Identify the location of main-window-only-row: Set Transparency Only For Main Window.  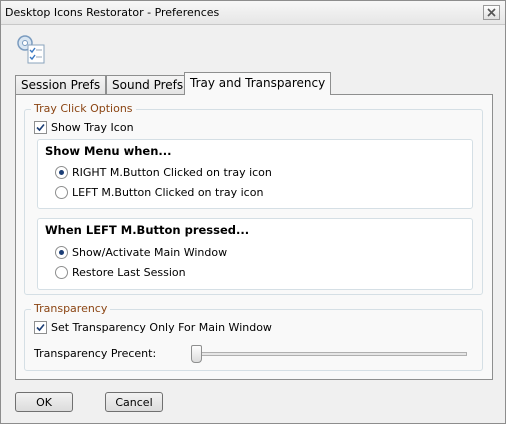
(153, 327).